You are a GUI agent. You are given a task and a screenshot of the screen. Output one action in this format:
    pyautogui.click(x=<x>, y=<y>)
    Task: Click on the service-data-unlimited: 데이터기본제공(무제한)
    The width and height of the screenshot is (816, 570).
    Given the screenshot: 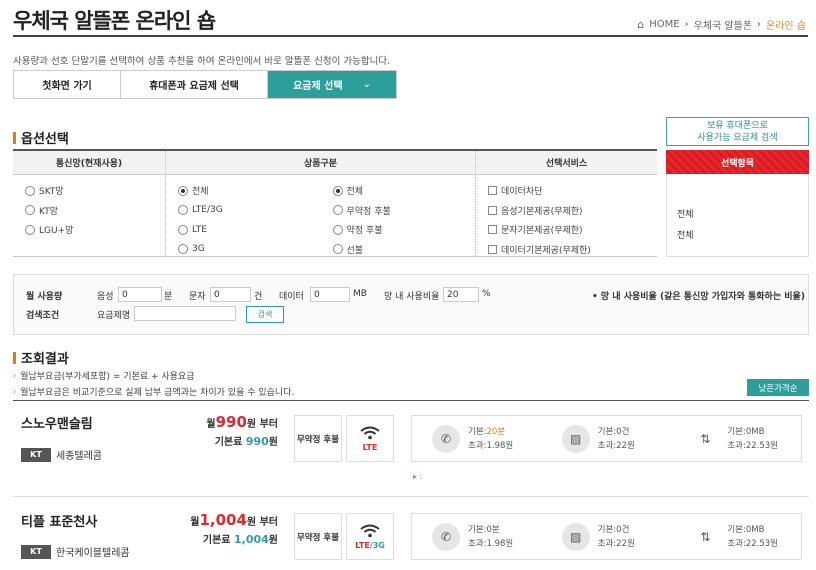 What is the action you would take?
    pyautogui.click(x=566, y=250)
    